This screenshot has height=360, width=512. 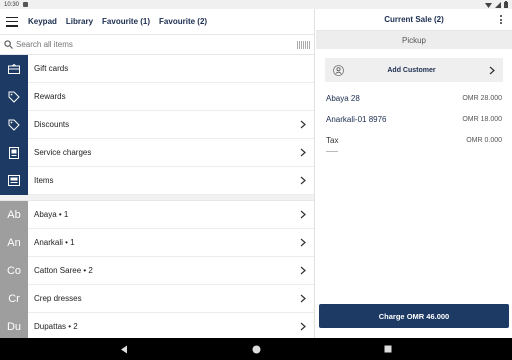 What do you see at coordinates (157, 242) in the screenshot?
I see `item-group-row: An Anarkali • 1` at bounding box center [157, 242].